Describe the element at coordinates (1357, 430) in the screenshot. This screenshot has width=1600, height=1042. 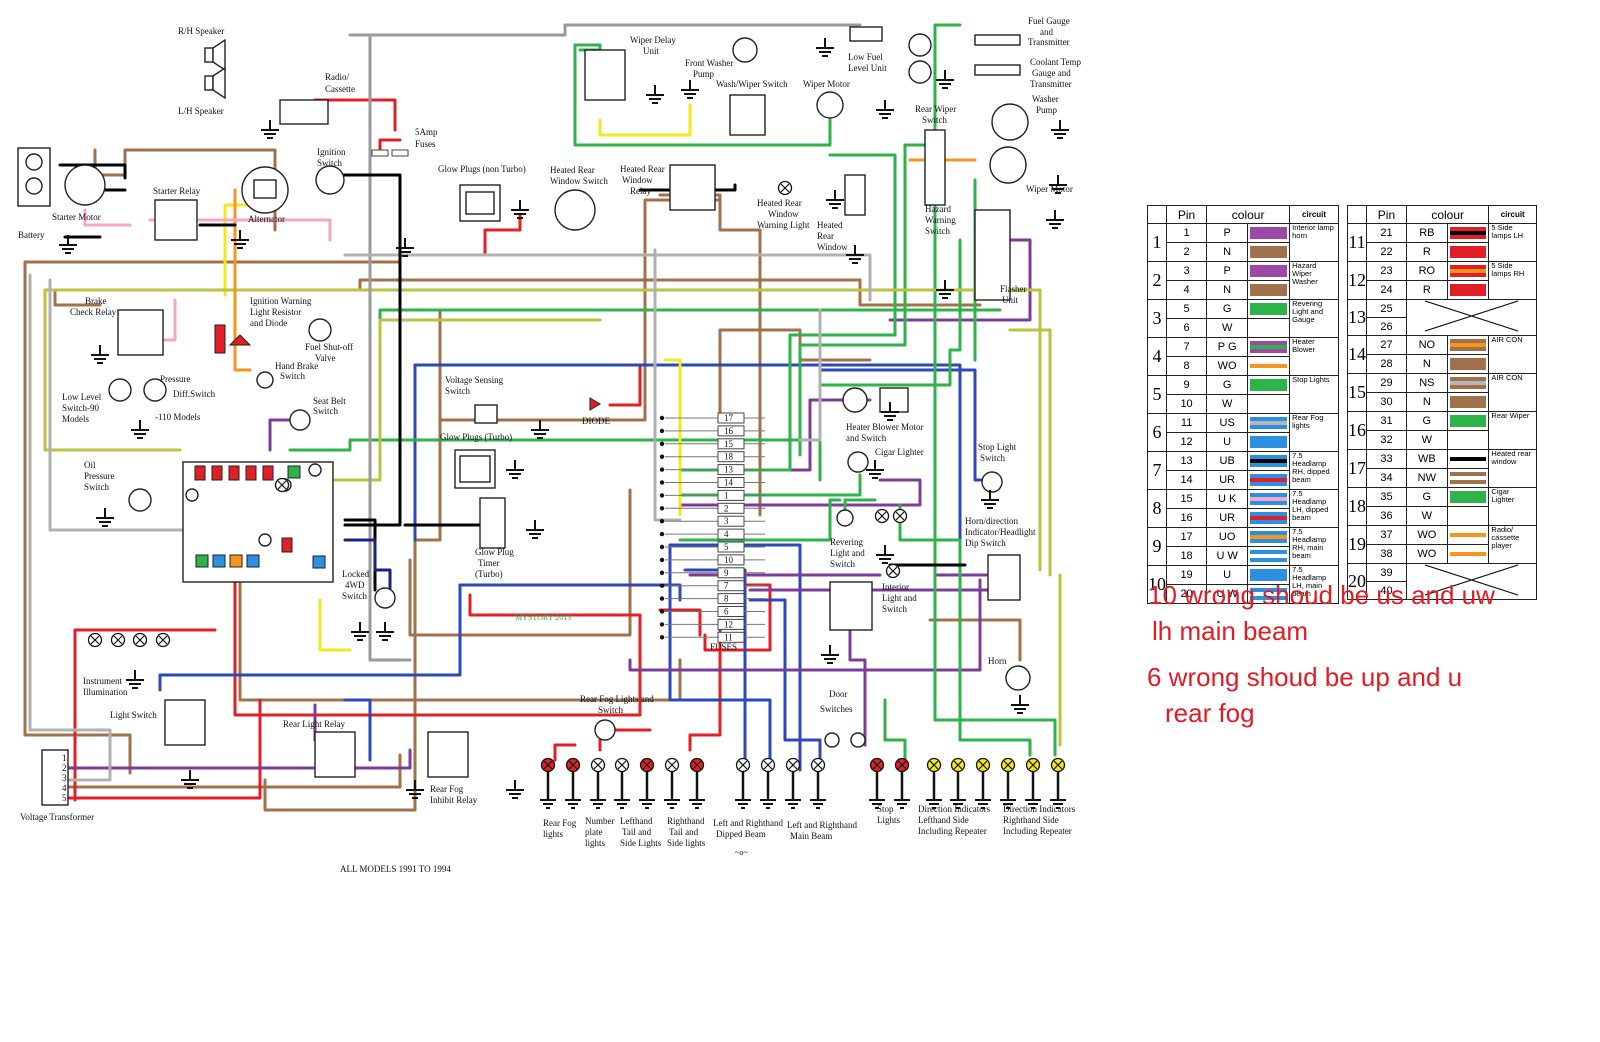
I see `connector-group-number: 16` at that location.